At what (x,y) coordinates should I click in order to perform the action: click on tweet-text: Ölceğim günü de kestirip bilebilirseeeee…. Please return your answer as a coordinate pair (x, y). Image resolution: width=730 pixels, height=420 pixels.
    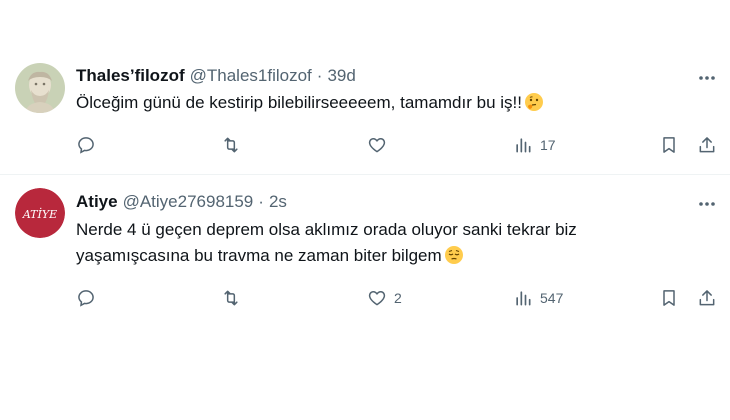
    Looking at the image, I should click on (356, 103).